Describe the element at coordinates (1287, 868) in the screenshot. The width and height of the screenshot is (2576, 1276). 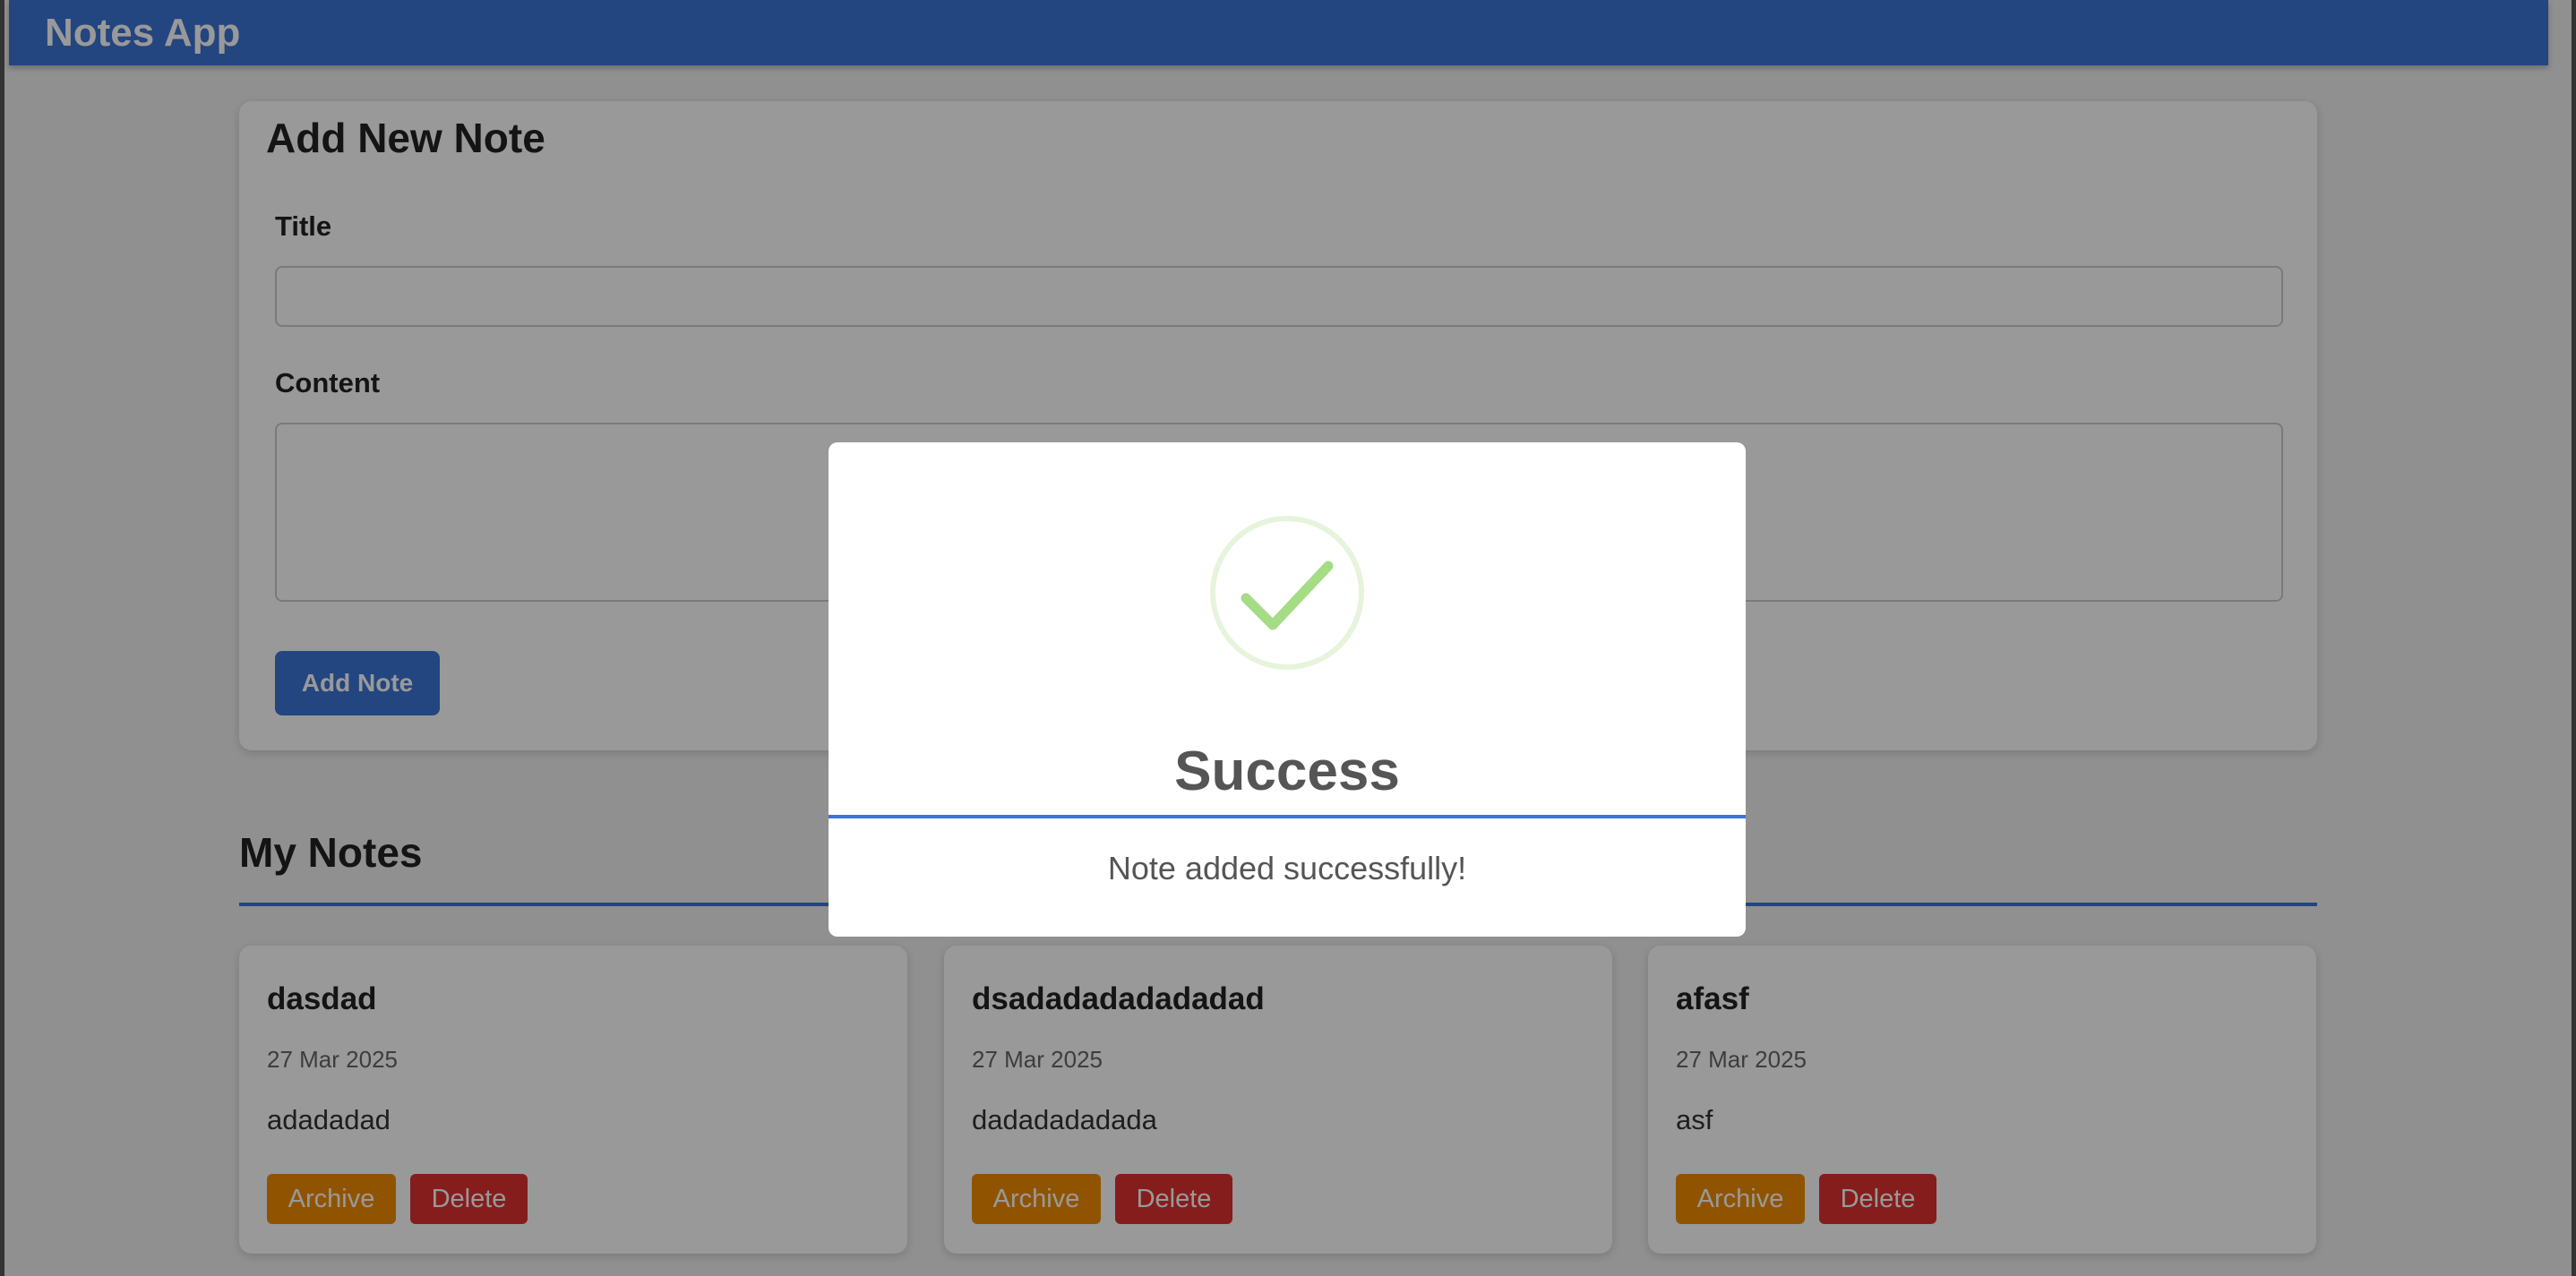
I see `dialog-message: Note added successfully!` at that location.